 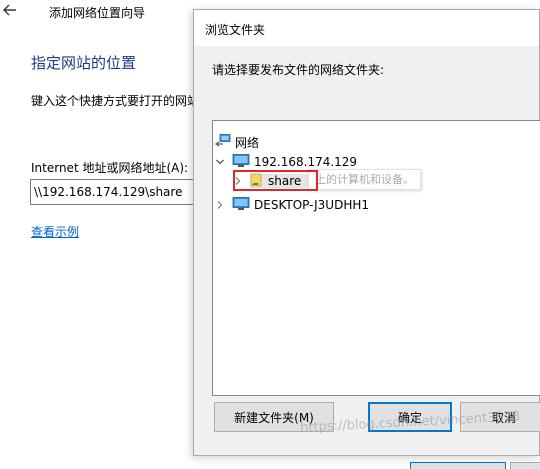 I want to click on tree-item-network: 网络, so click(x=237, y=142).